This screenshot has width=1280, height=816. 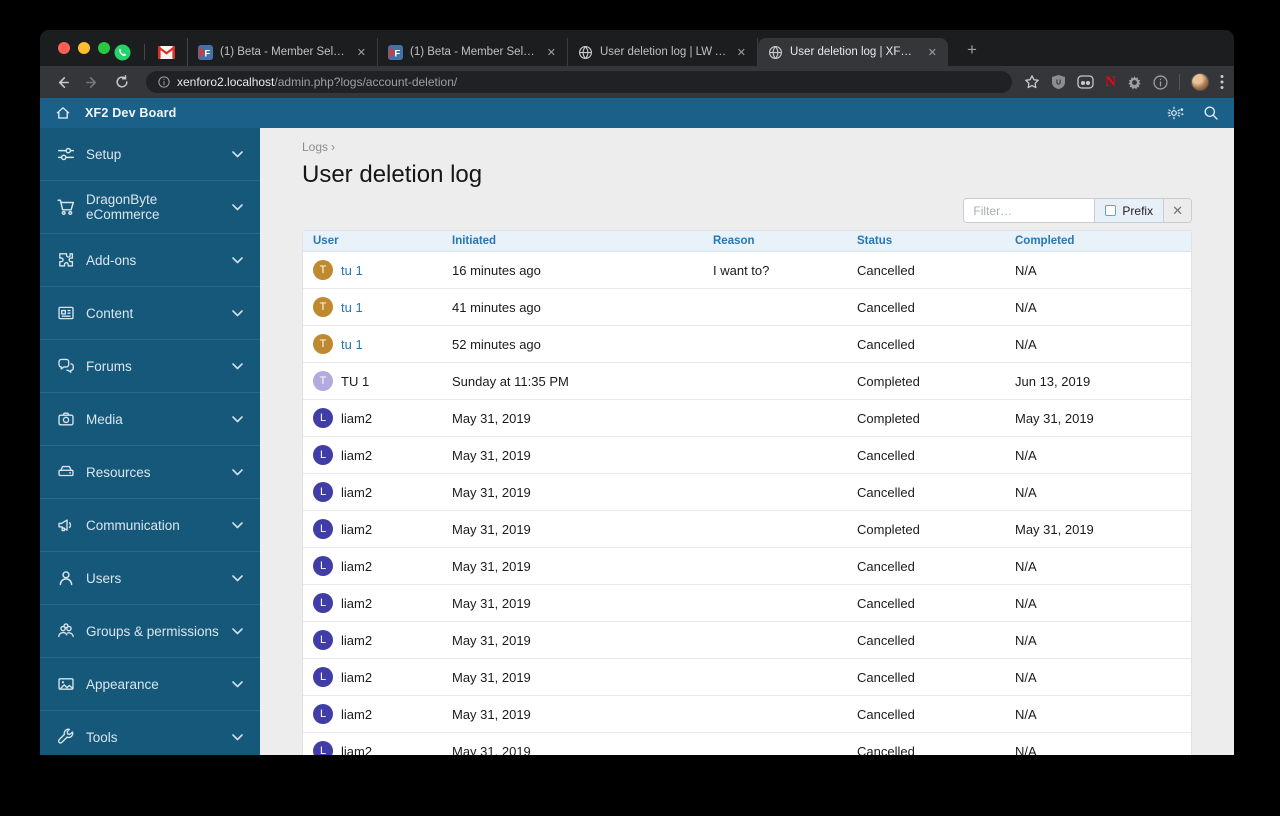 I want to click on sidebar-item: Resources, so click(x=150, y=472).